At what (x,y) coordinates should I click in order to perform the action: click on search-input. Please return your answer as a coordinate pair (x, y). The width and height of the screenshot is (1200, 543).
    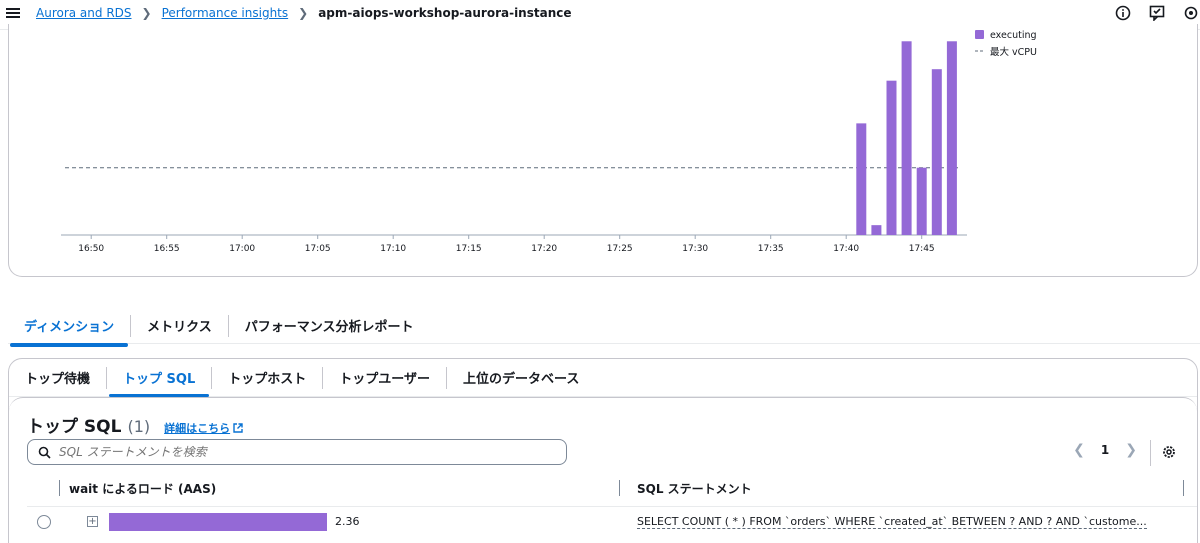
    Looking at the image, I should click on (299, 452).